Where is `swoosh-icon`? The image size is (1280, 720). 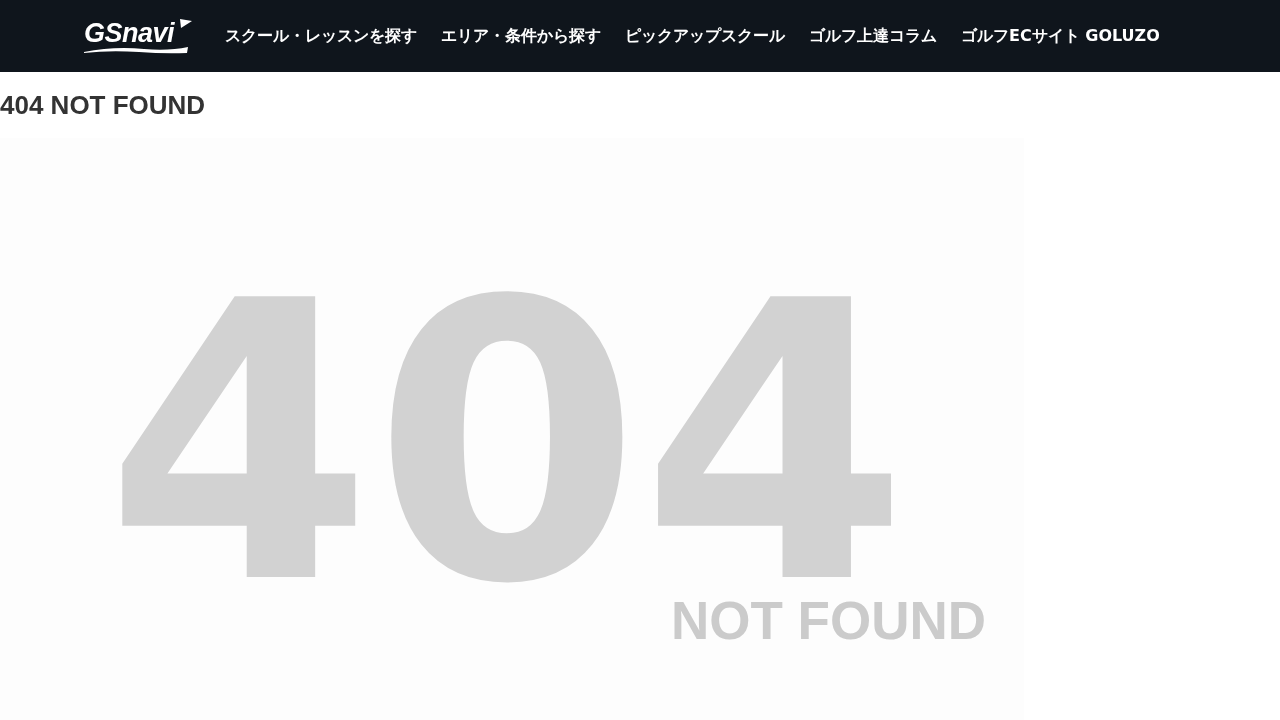 swoosh-icon is located at coordinates (136, 49).